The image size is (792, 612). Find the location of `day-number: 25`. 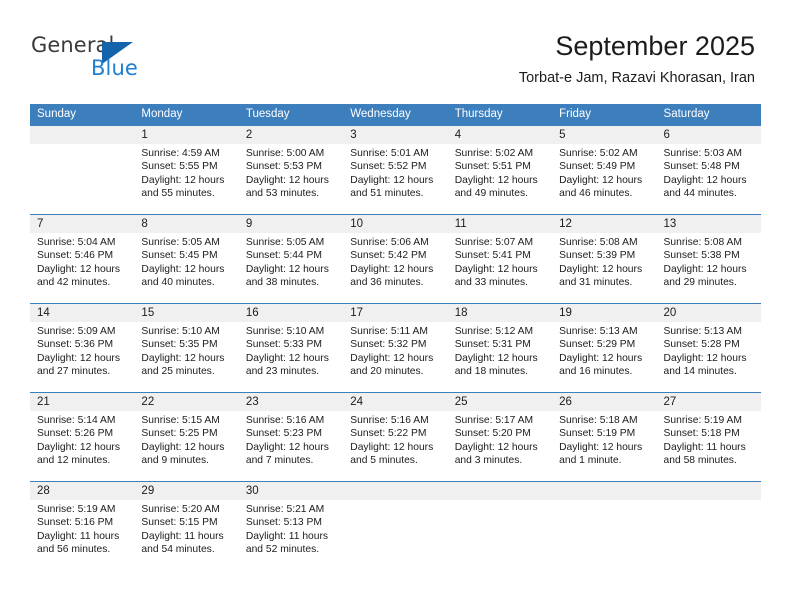

day-number: 25 is located at coordinates (461, 402).